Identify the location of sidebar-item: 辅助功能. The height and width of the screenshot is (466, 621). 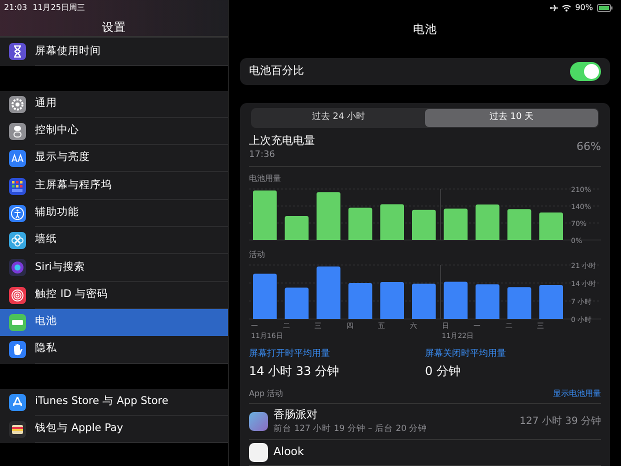
(114, 214).